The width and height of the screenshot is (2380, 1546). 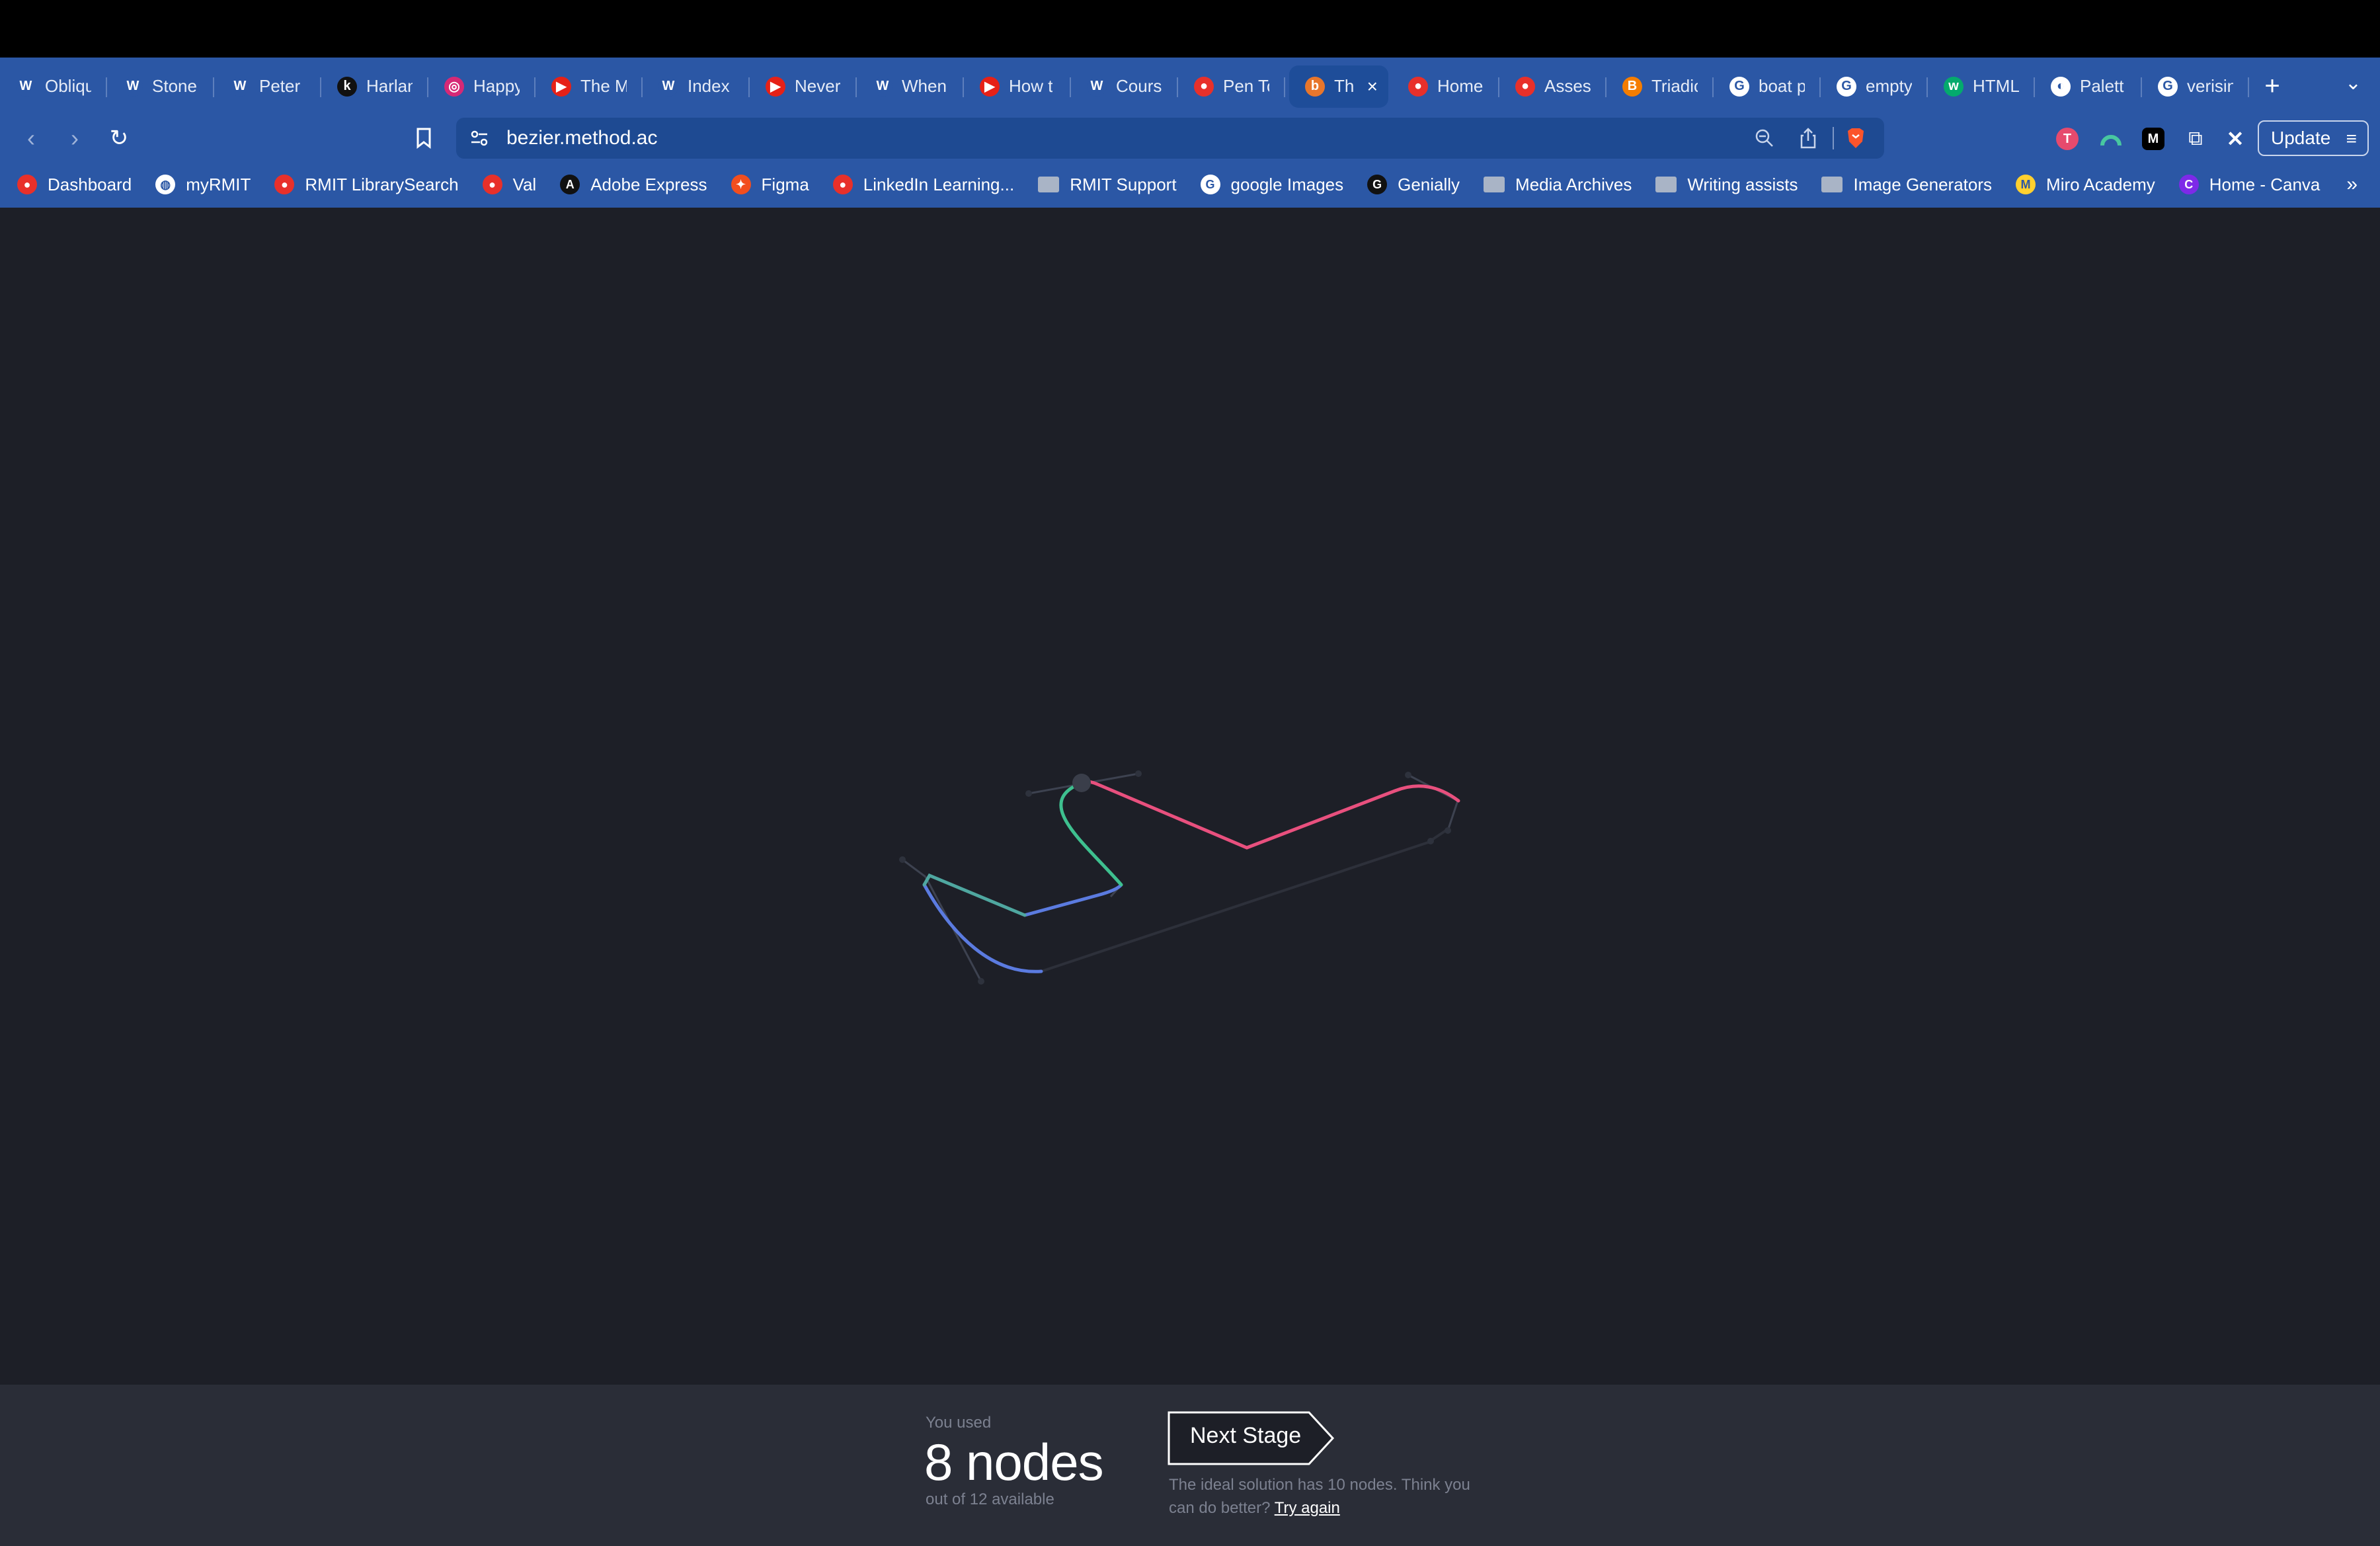 What do you see at coordinates (165, 184) in the screenshot?
I see `globe-icon: ◍` at bounding box center [165, 184].